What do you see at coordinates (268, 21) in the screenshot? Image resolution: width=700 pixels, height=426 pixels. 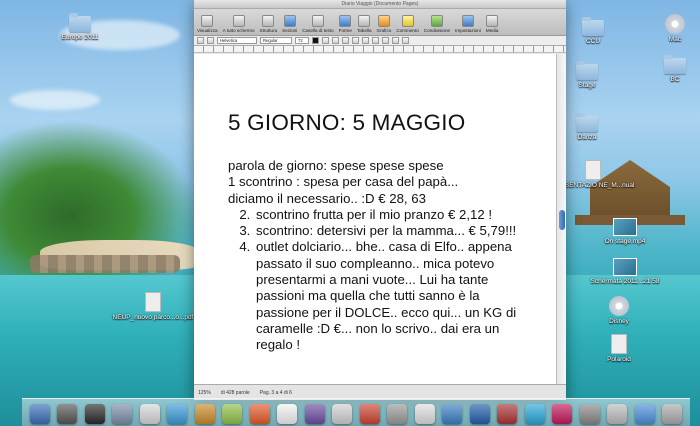 I see `outline-icon` at bounding box center [268, 21].